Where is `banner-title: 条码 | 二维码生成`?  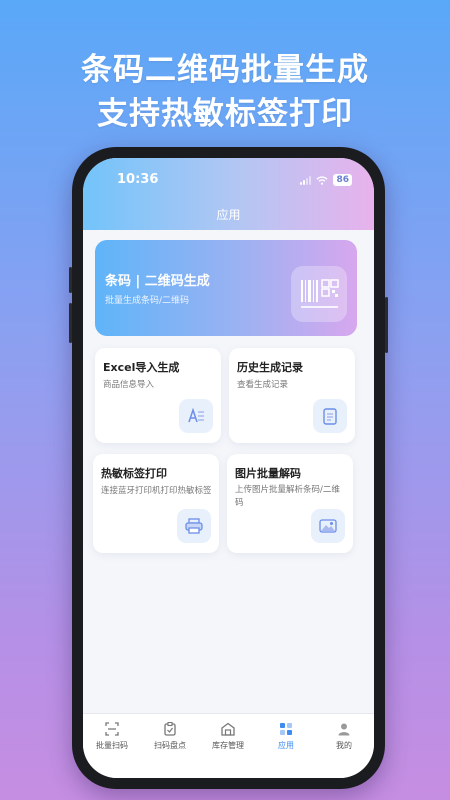
banner-title: 条码 | 二维码生成 is located at coordinates (157, 281).